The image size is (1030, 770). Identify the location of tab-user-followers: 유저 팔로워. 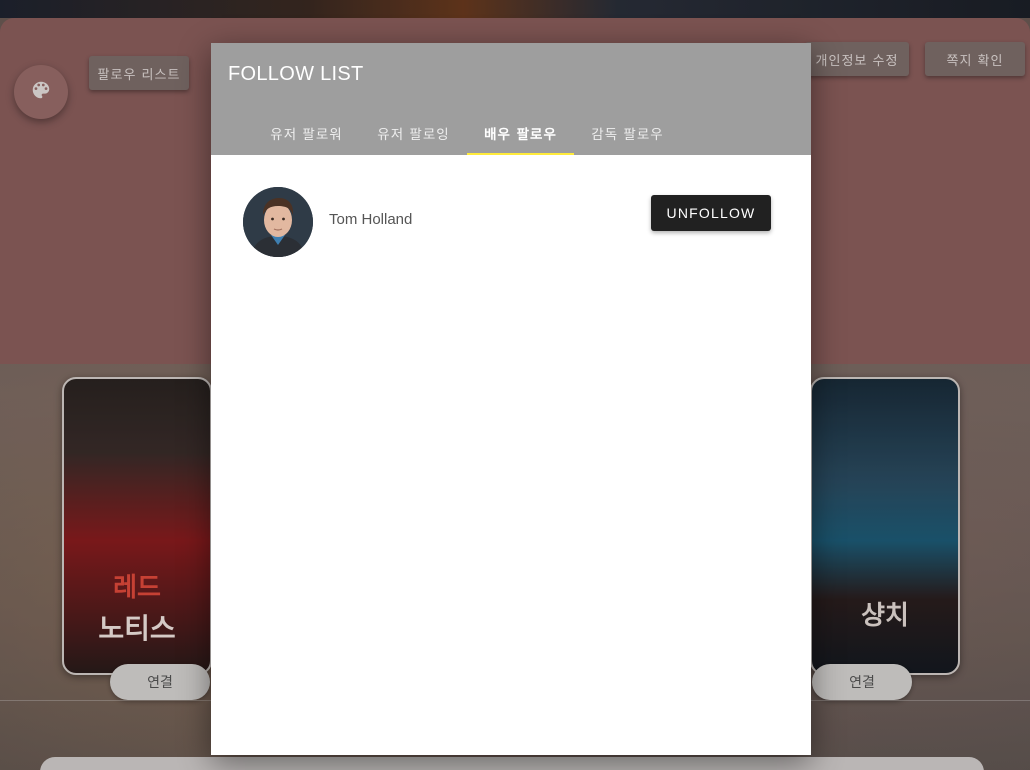
(306, 133).